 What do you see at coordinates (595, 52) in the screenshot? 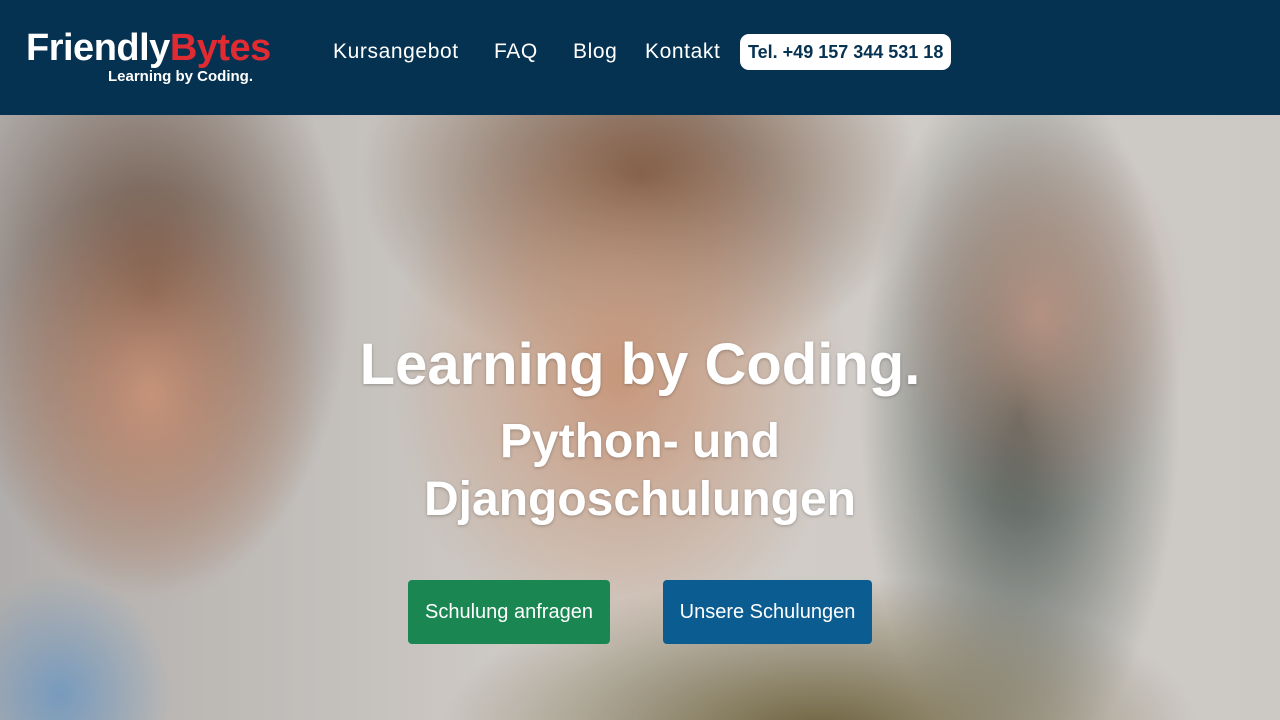
I see `nav-link-blog: Blog` at bounding box center [595, 52].